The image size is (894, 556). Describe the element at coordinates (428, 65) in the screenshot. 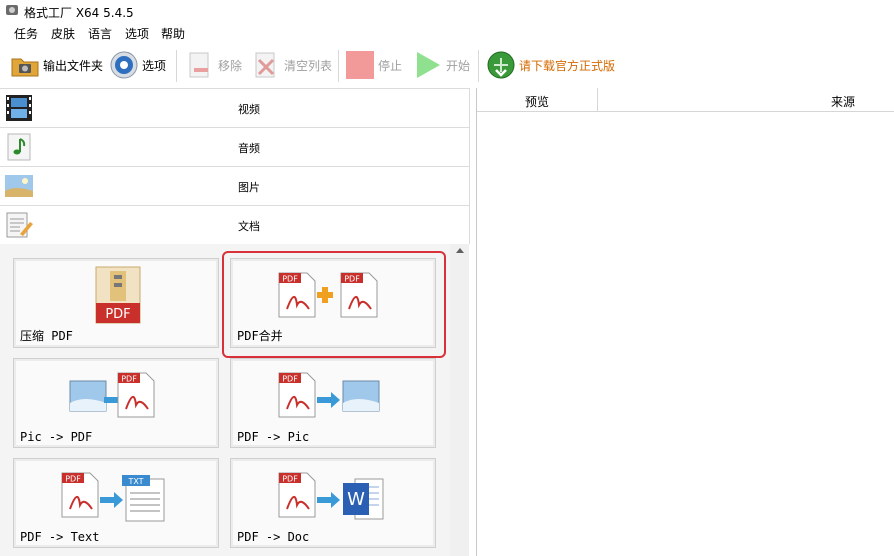

I see `play-icon` at that location.